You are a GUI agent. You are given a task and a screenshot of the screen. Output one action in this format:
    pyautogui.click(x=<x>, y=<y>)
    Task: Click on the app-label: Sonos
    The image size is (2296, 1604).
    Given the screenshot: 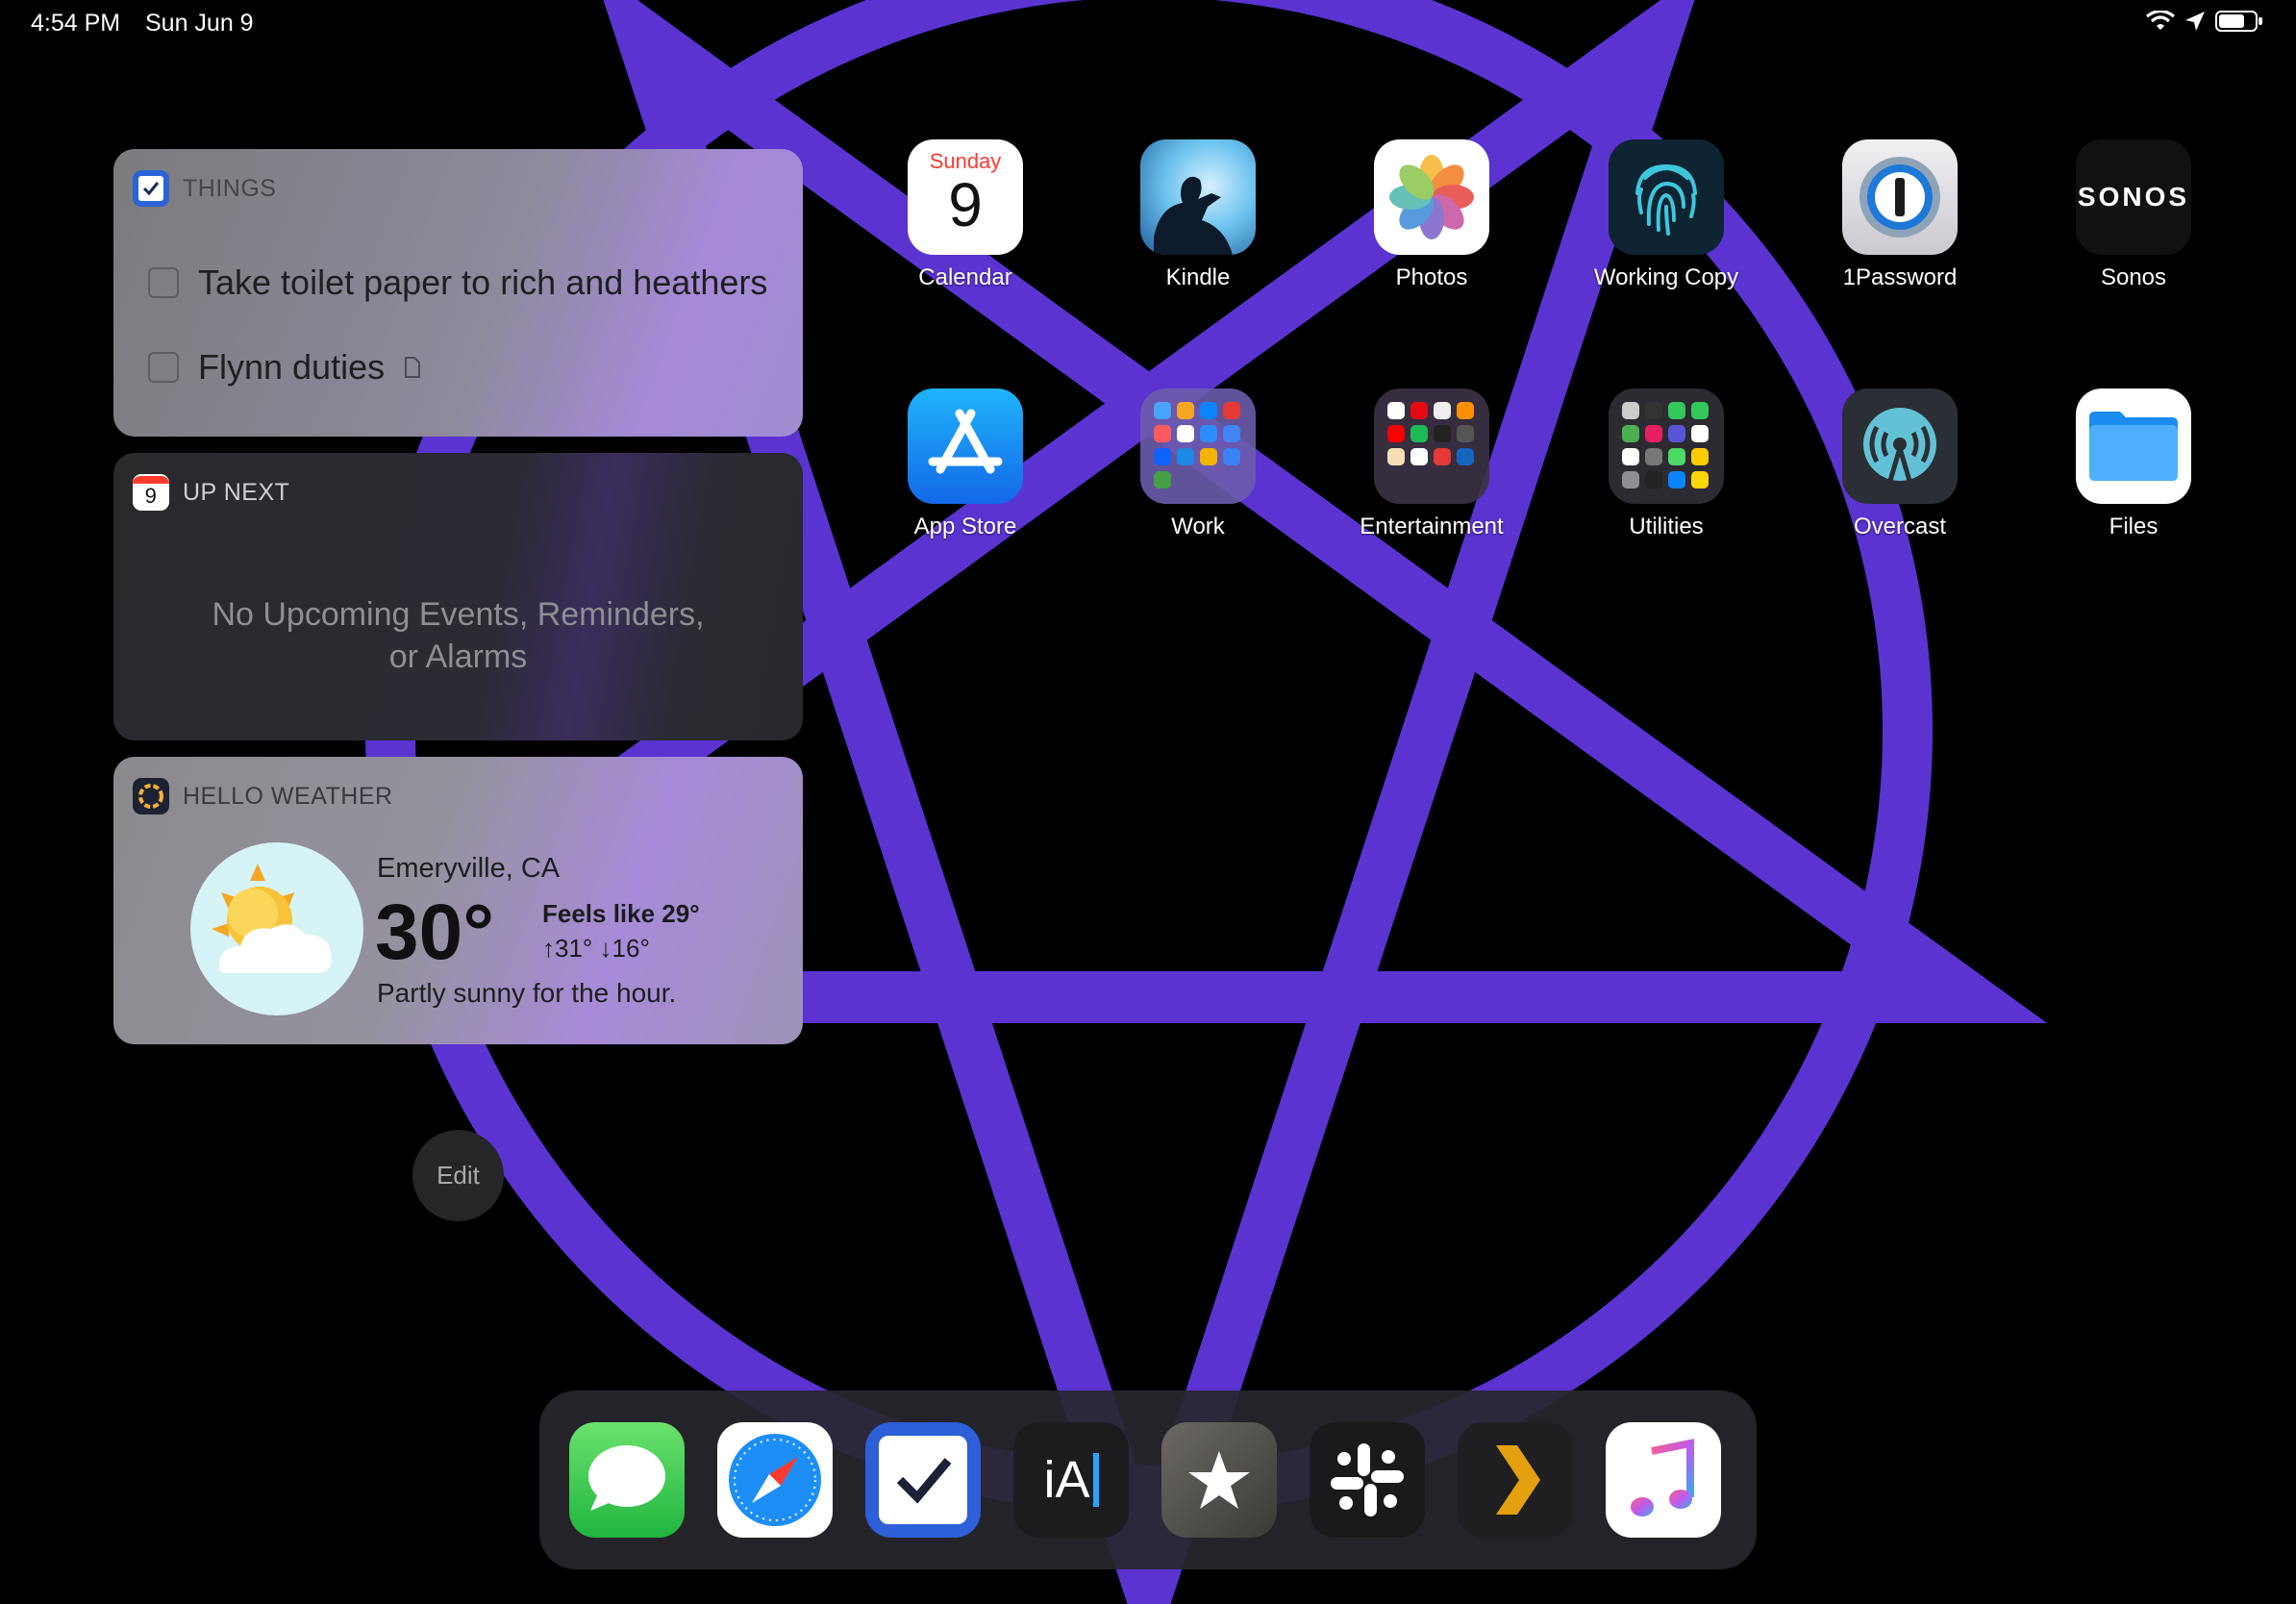 What is the action you would take?
    pyautogui.click(x=2133, y=277)
    